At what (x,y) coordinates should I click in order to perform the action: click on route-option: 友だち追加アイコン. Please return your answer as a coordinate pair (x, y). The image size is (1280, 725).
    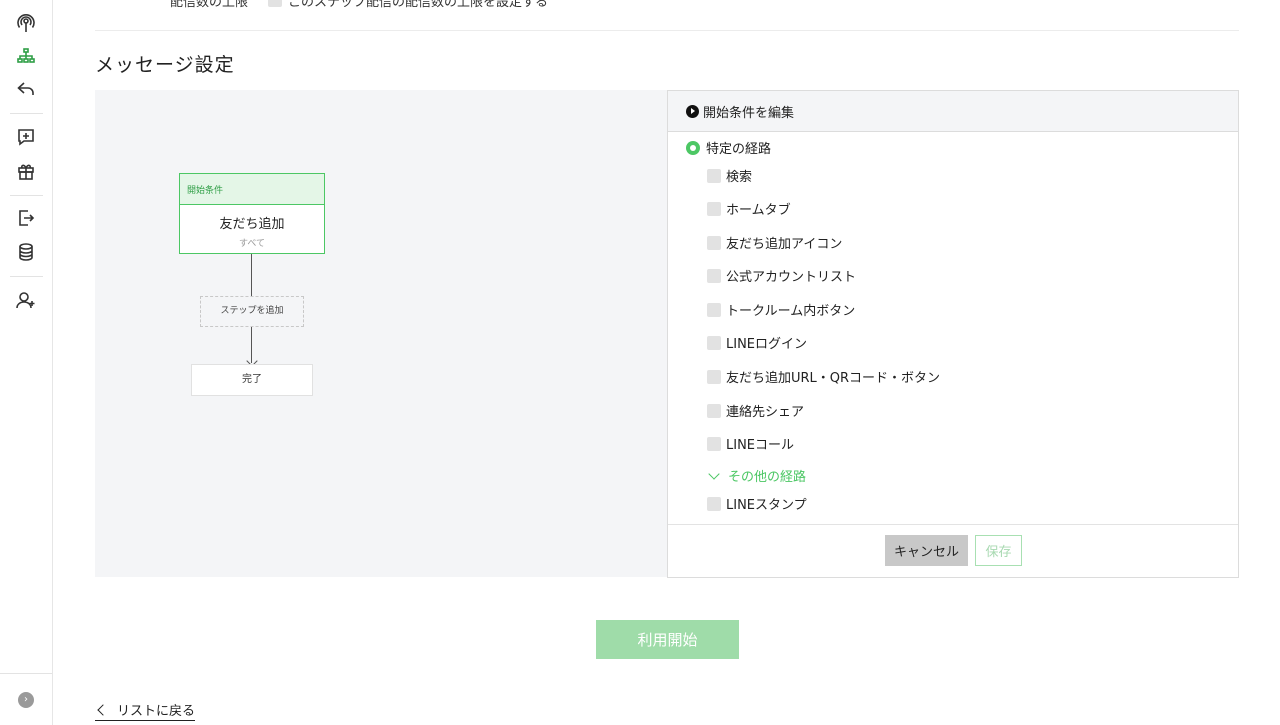
    Looking at the image, I should click on (774, 242).